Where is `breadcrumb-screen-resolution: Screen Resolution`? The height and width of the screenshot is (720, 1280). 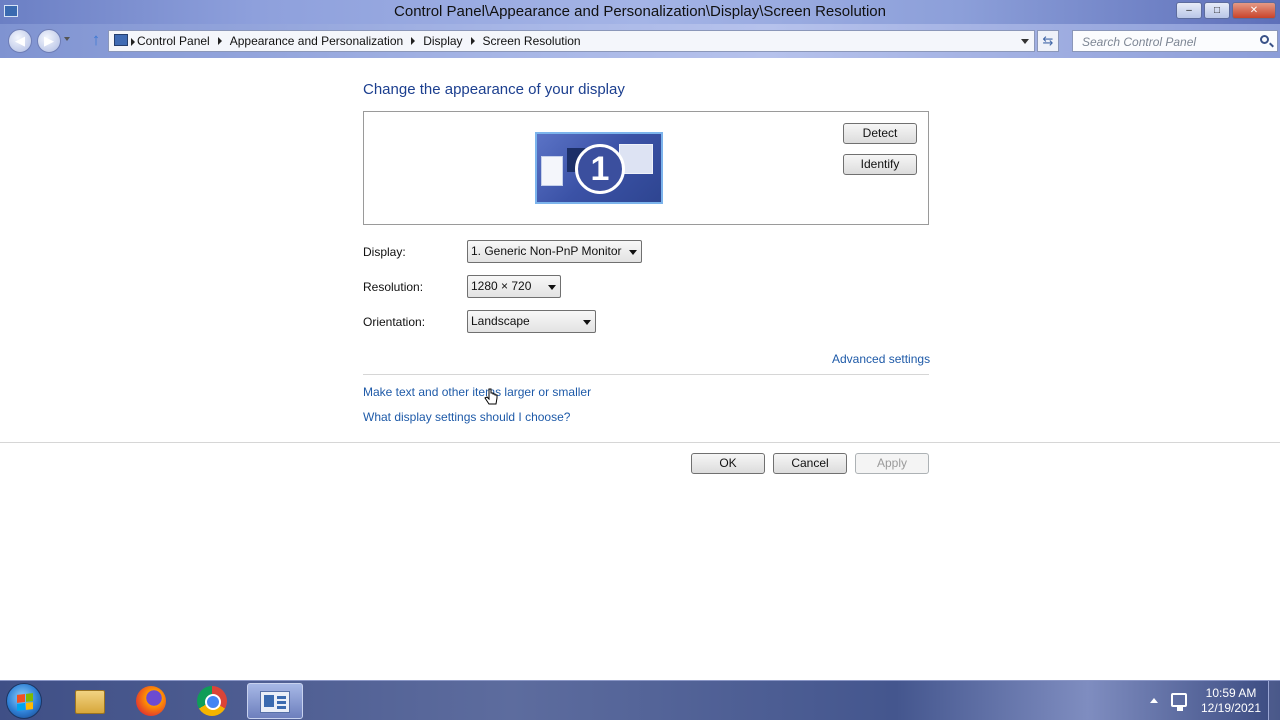 breadcrumb-screen-resolution: Screen Resolution is located at coordinates (532, 41).